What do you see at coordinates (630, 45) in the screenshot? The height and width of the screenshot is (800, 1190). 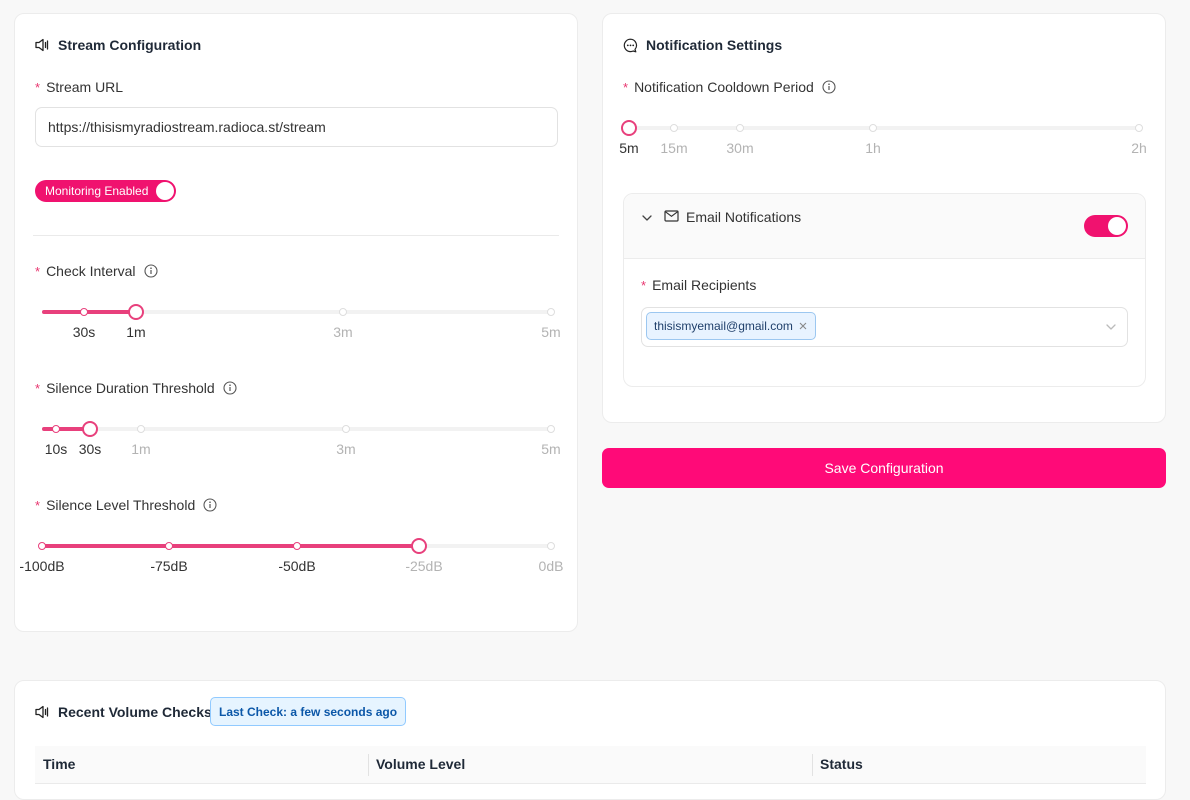 I see `message-icon` at bounding box center [630, 45].